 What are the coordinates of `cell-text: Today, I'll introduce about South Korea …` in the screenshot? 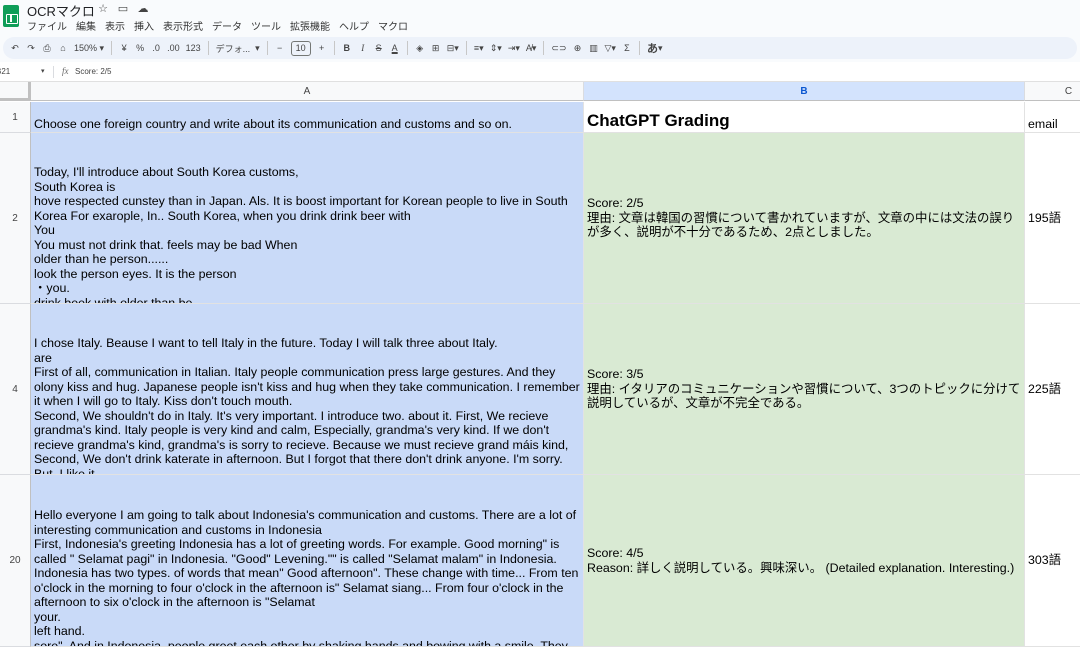 It's located at (301, 234).